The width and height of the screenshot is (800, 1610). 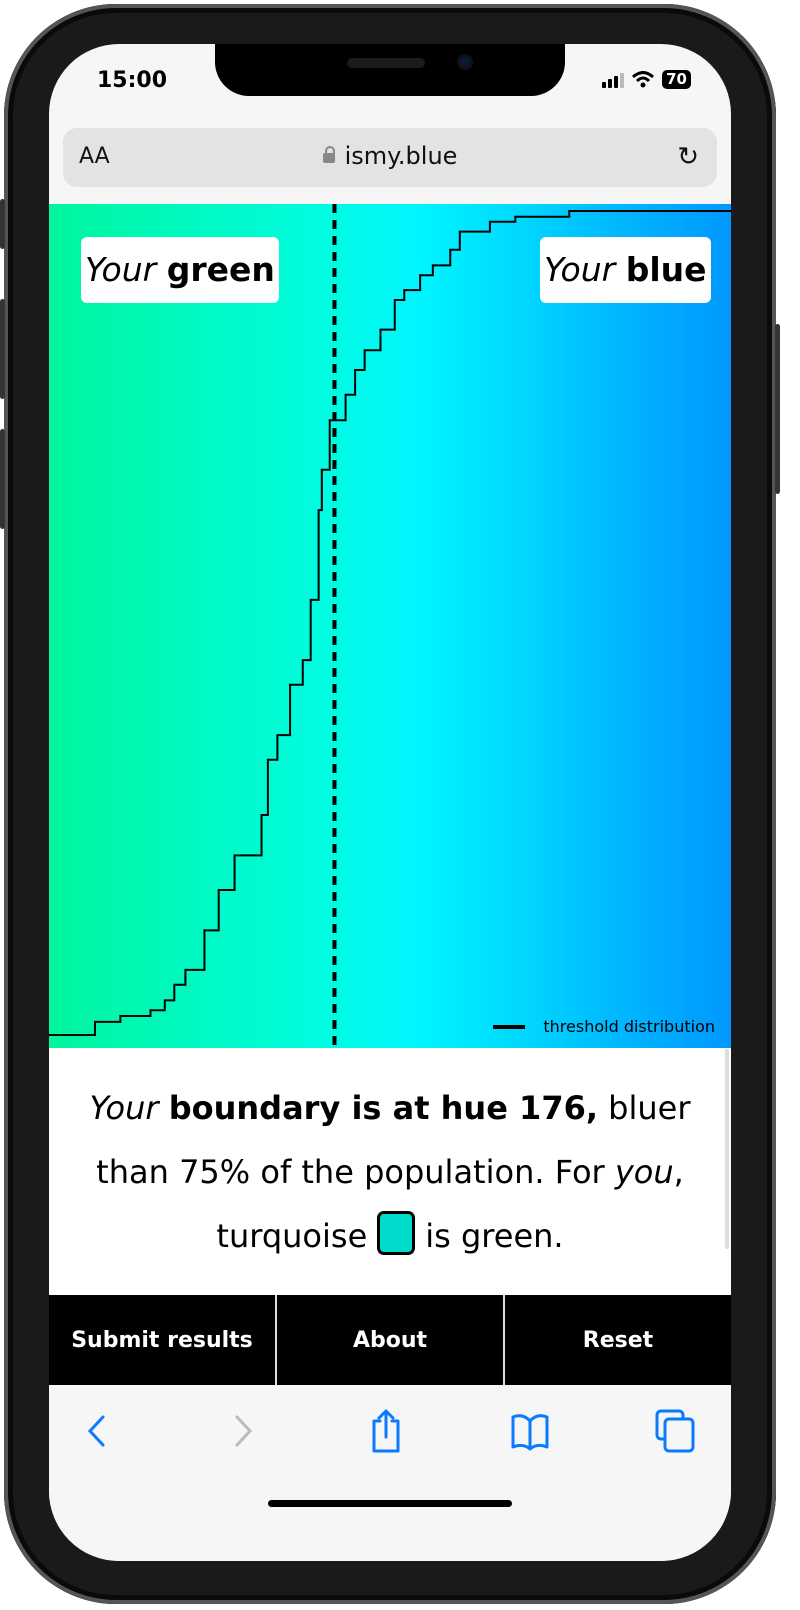 I want to click on action-bar: Submit results About Reset, so click(x=390, y=1340).